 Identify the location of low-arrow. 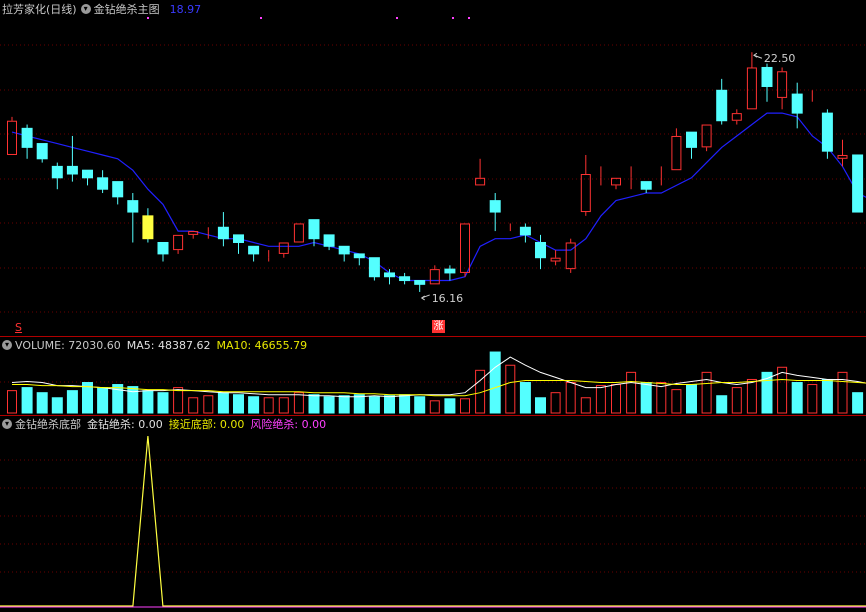
(425, 297).